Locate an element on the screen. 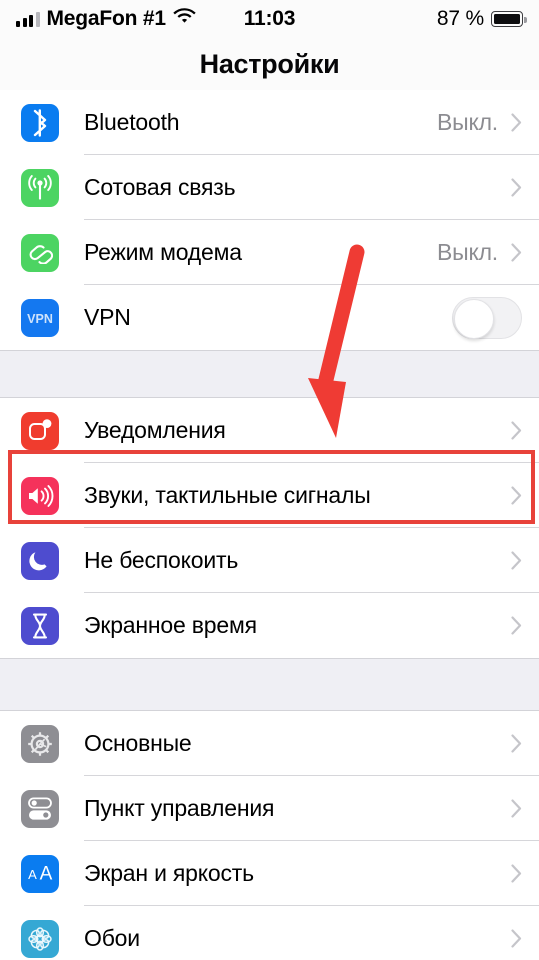 The width and height of the screenshot is (539, 960). vpn-icon: VPN is located at coordinates (40, 317).